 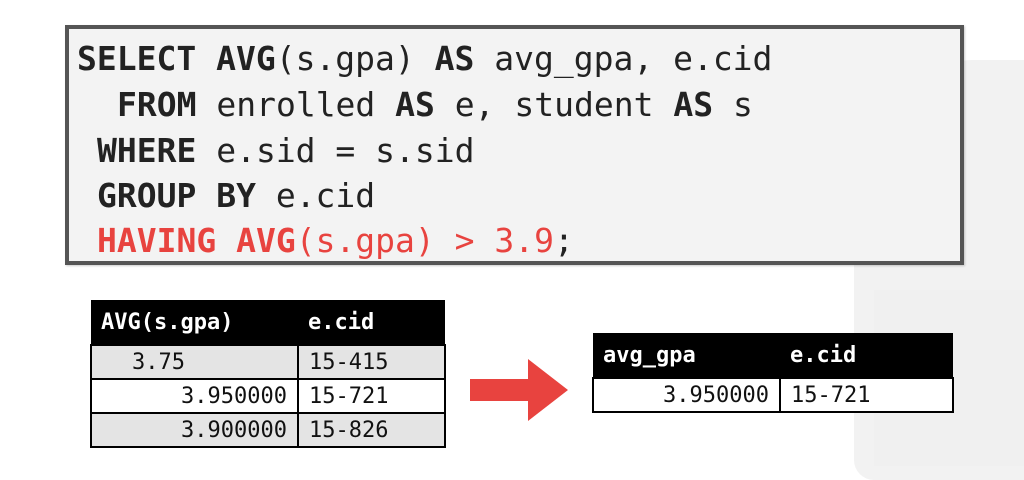 What do you see at coordinates (315, 195) in the screenshot?
I see `sql-group-by-column: e.cid` at bounding box center [315, 195].